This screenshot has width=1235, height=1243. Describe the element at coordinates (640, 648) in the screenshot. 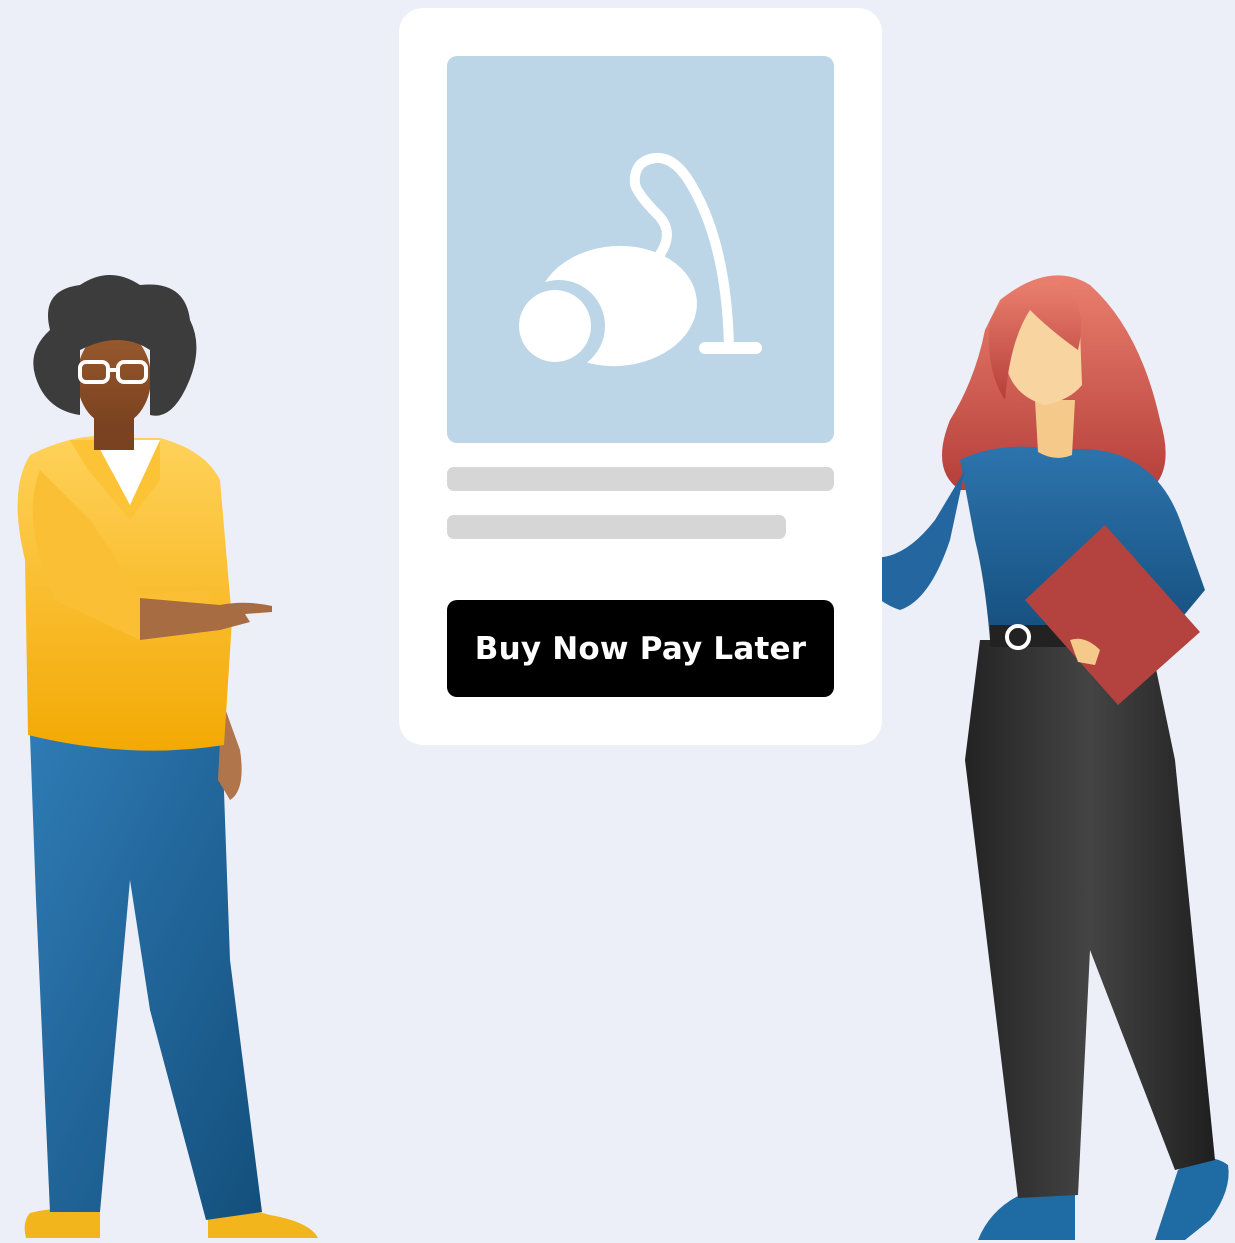

I see `buy-now-pay-later-button: Buy Now Pay Later` at that location.